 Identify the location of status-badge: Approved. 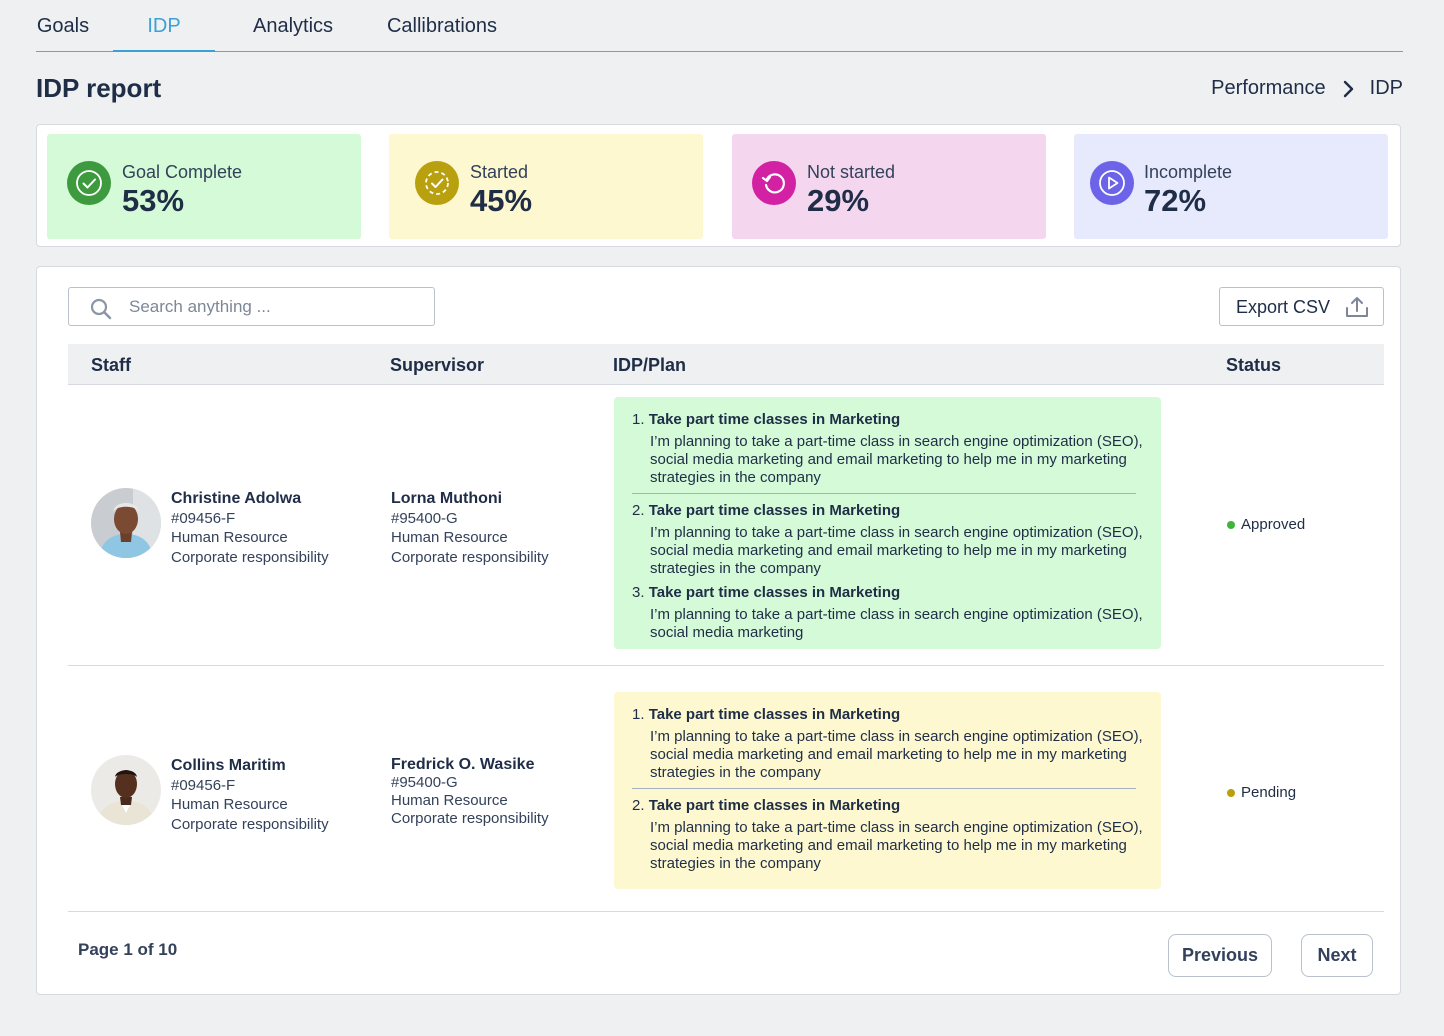
(1266, 524).